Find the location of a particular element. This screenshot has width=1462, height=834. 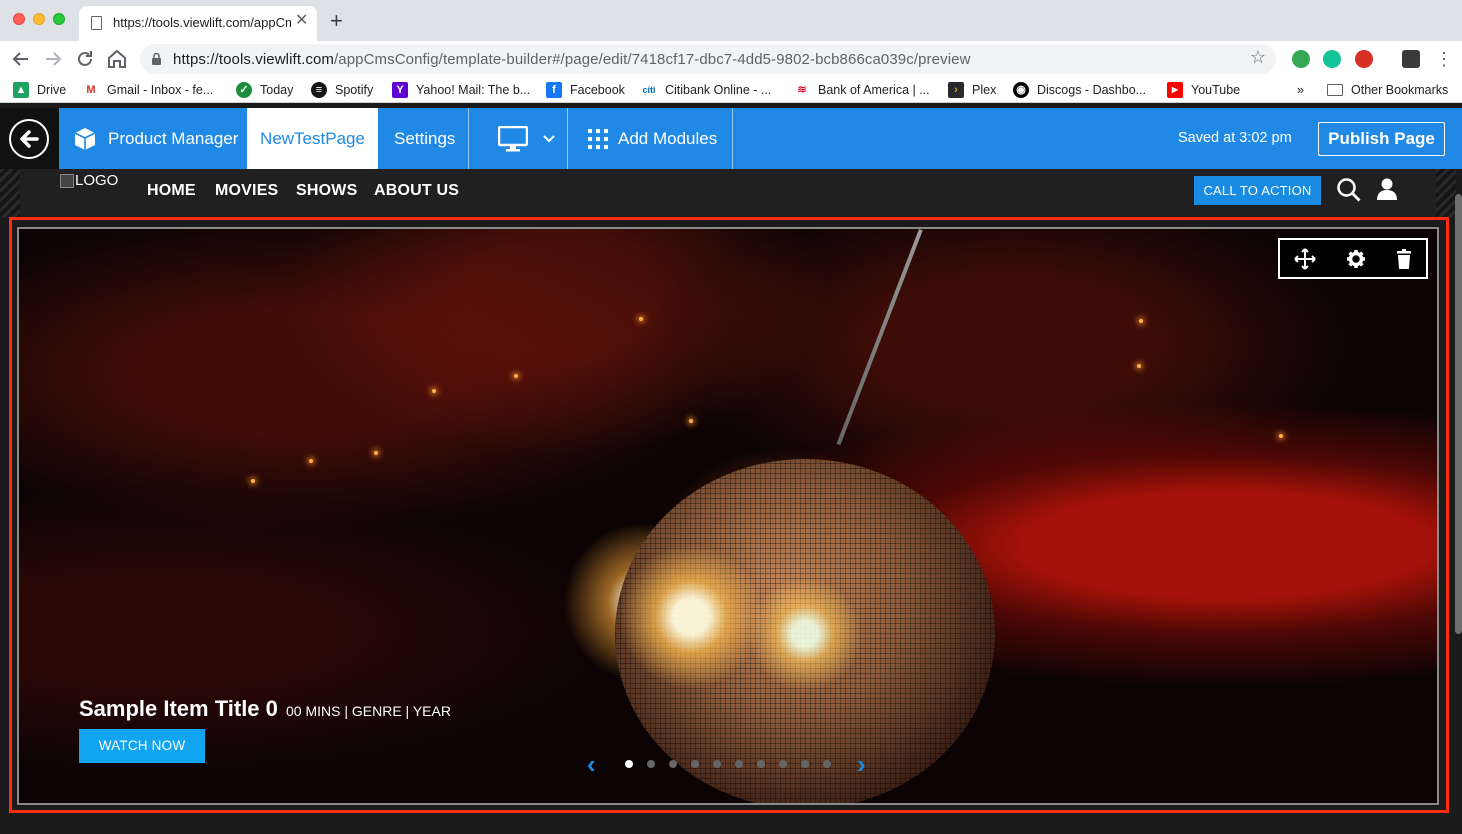

module-toolbar is located at coordinates (1353, 258).